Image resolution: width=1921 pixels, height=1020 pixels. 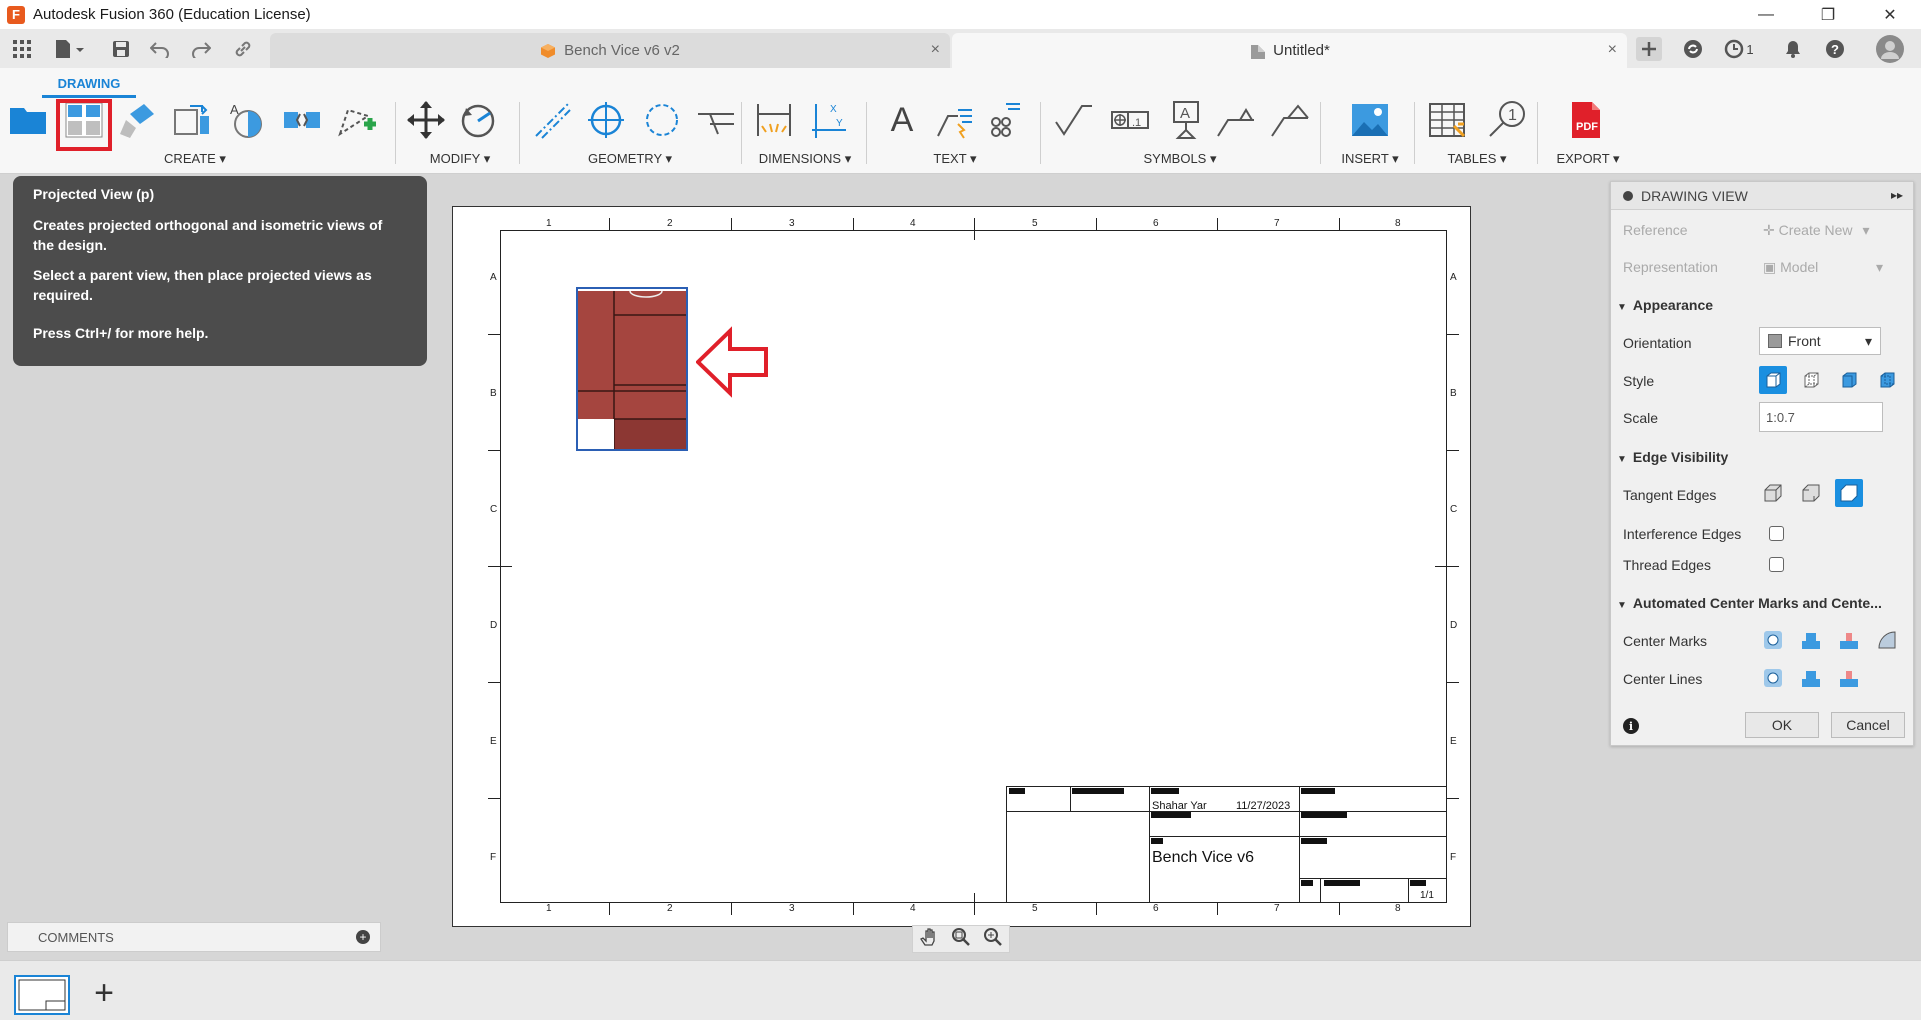 I want to click on tab-bench-vice: Bench Vice v6 v2 ×, so click(x=610, y=50).